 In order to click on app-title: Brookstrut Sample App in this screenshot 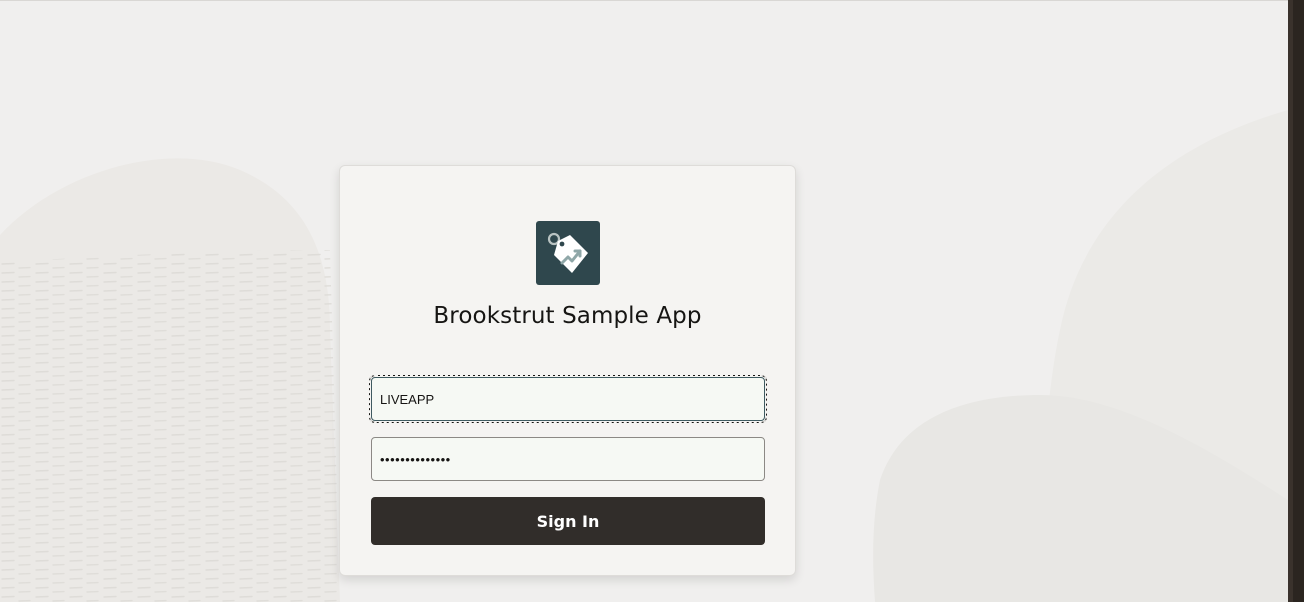, I will do `click(567, 316)`.